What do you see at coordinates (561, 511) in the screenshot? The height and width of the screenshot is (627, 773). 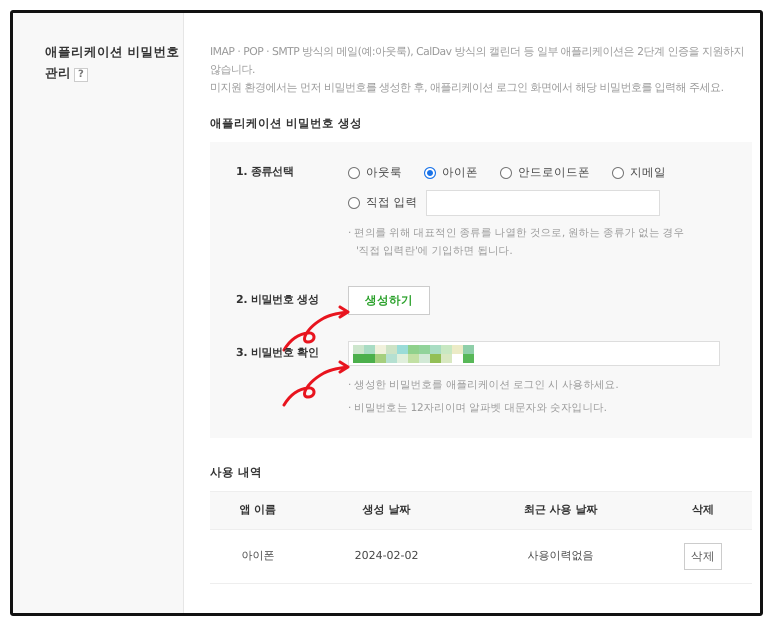 I see `column-header: 최근 사용 날짜` at bounding box center [561, 511].